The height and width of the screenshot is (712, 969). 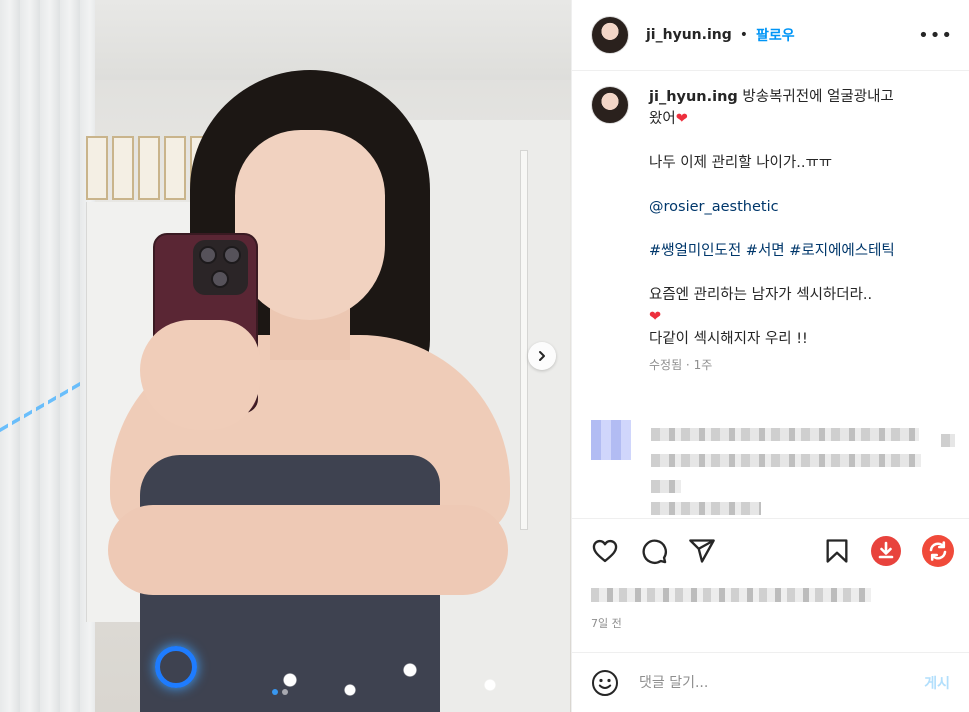 I want to click on caption-line-3: 나두 이제 관리할 나이가..ㅠㅠ, so click(x=741, y=163).